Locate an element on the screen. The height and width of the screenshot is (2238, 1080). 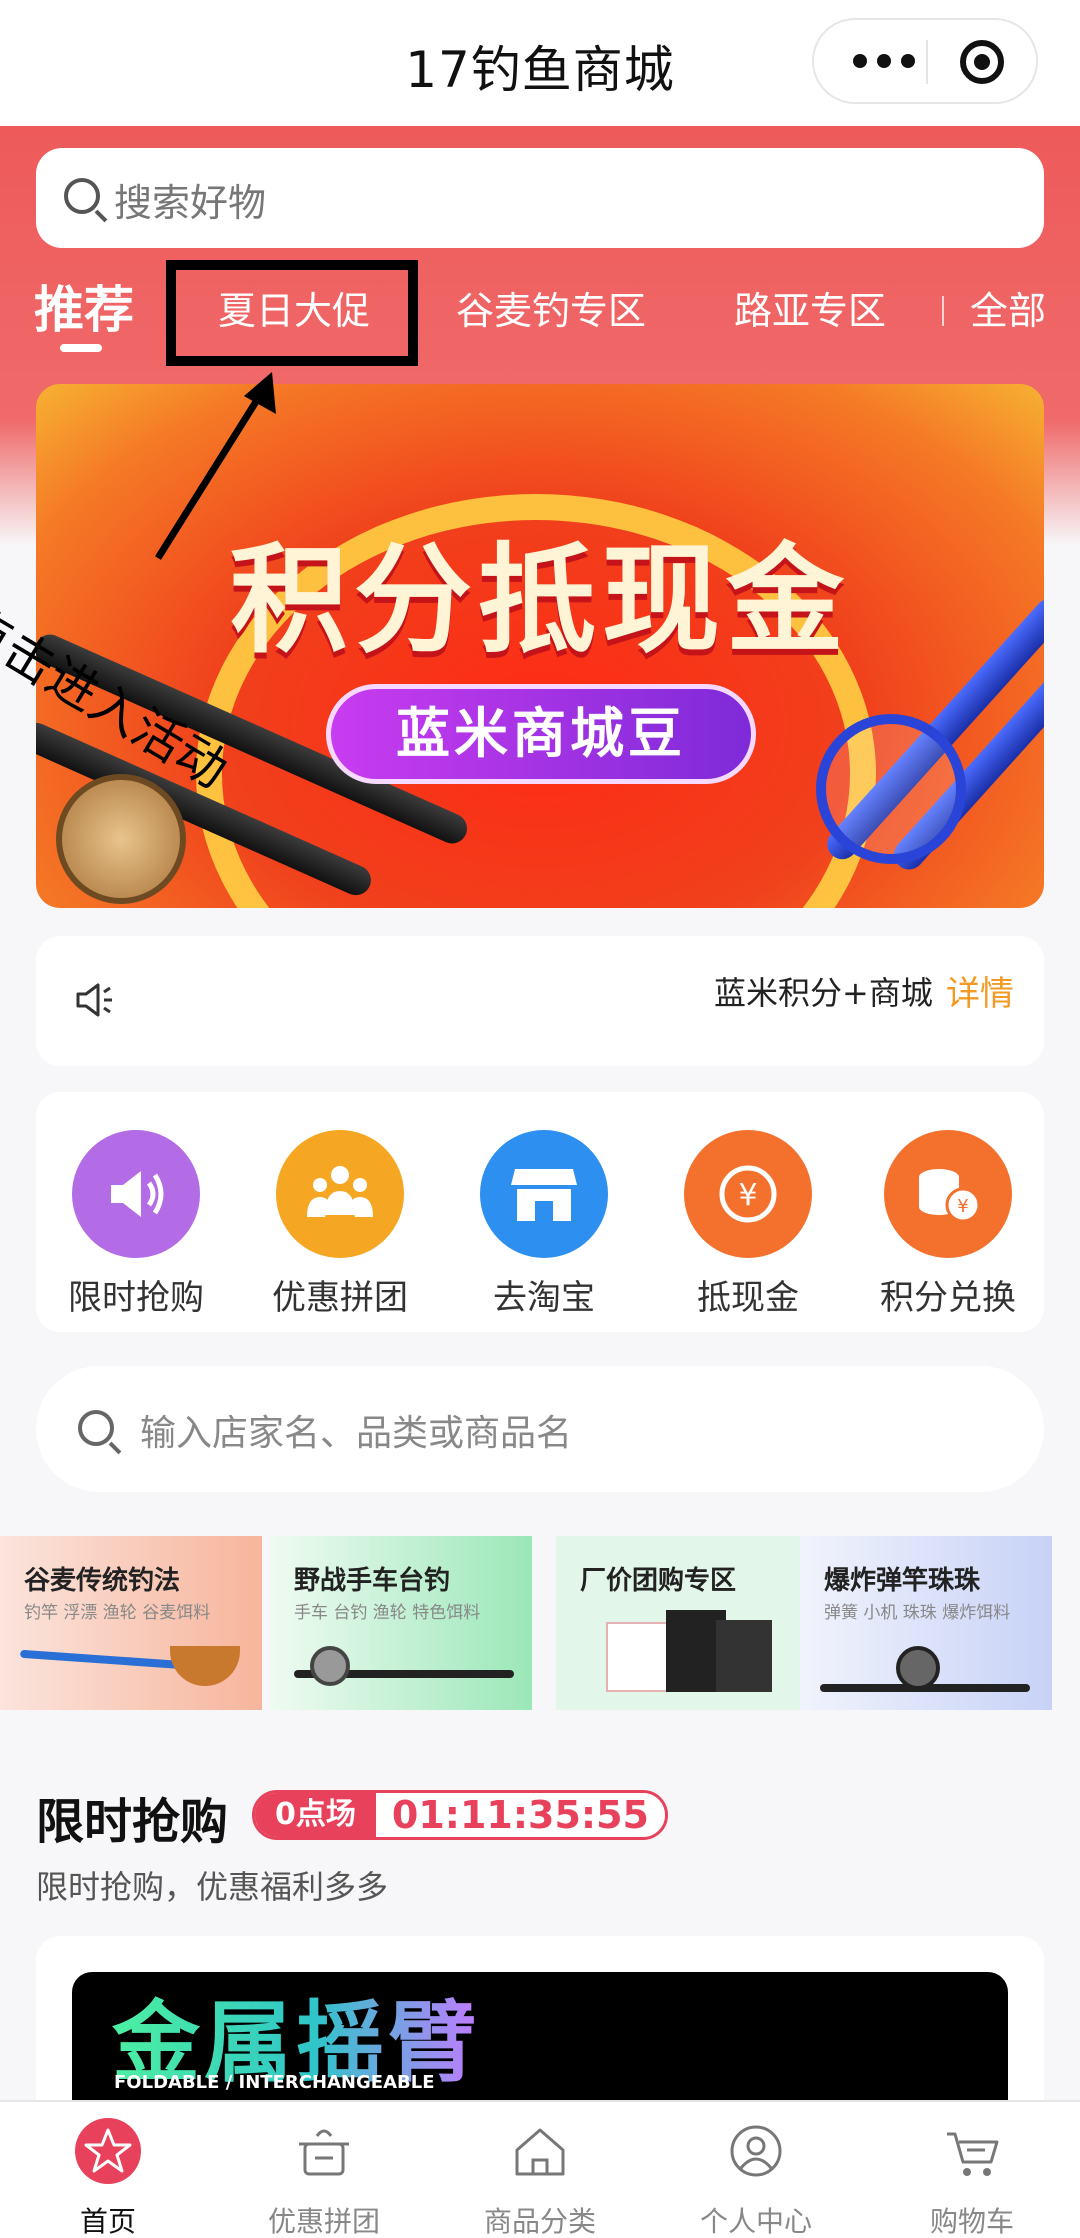
quick-link-label: 抵现金 is located at coordinates (748, 1298).